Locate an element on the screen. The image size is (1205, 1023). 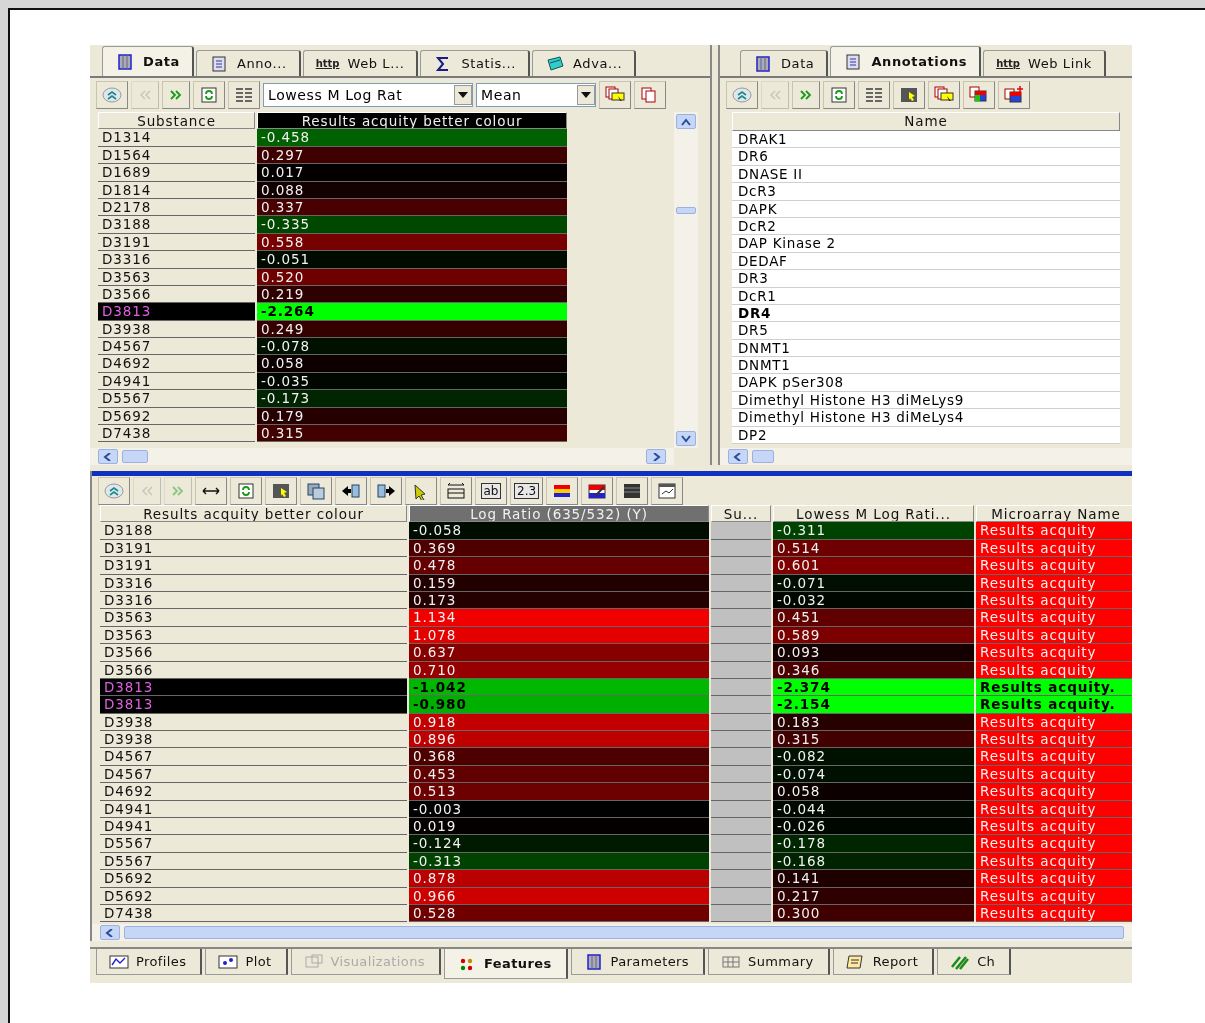
table-cell: D7438 is located at coordinates (176, 434).